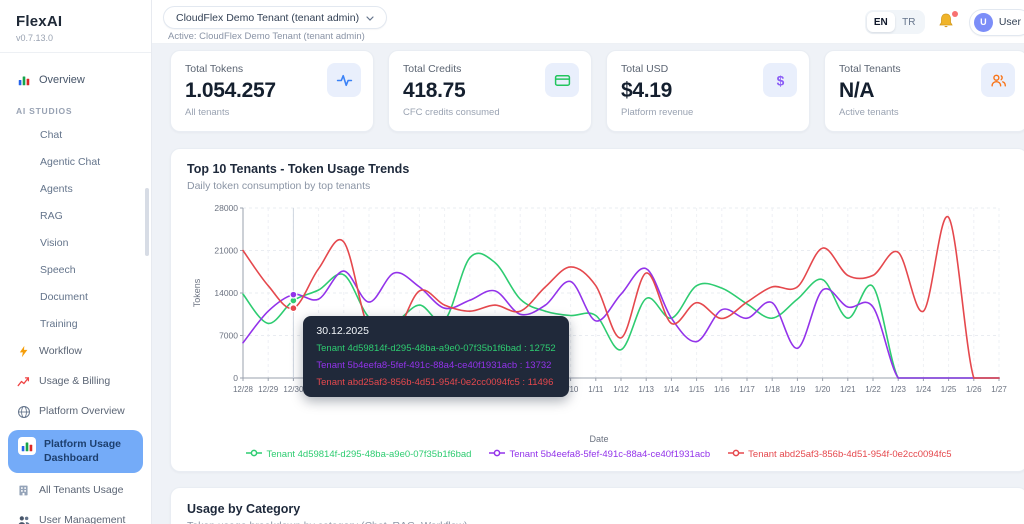 The image size is (1024, 524). I want to click on sidebar-item-user-management: User Management, so click(75, 515).